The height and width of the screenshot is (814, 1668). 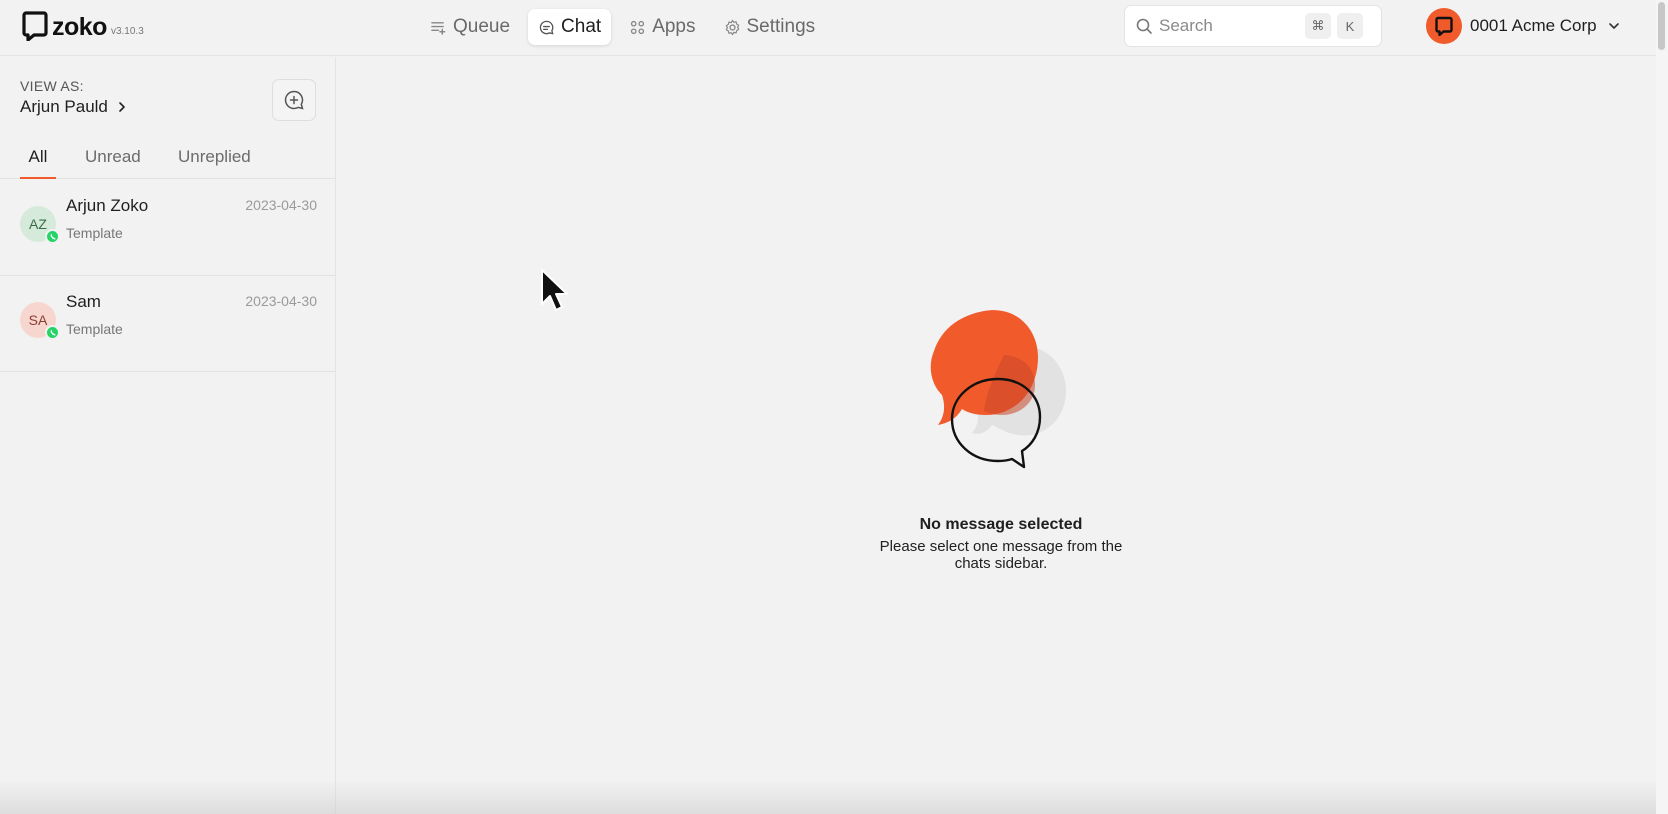 I want to click on org-avatar, so click(x=1444, y=26).